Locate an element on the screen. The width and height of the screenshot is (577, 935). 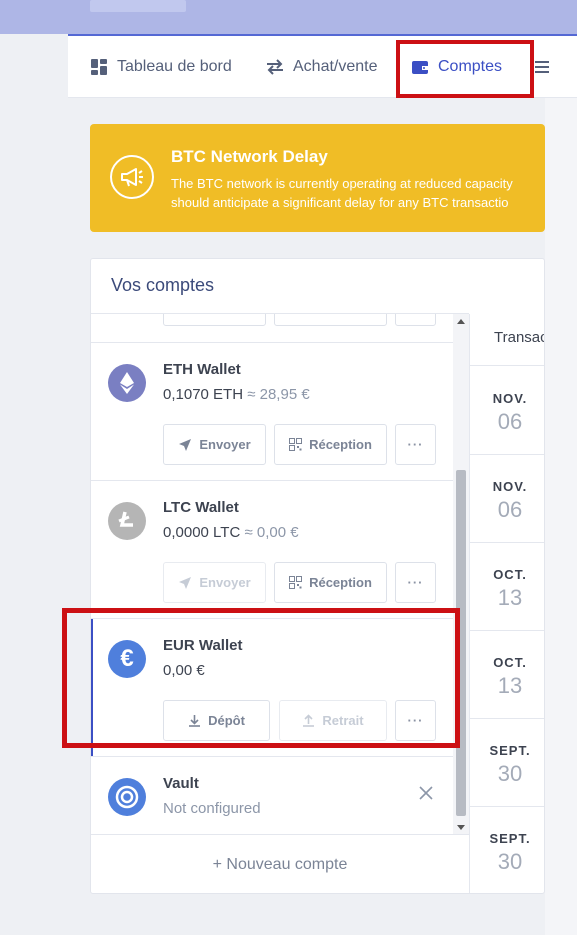
page-right-edge is located at coordinates (561, 516).